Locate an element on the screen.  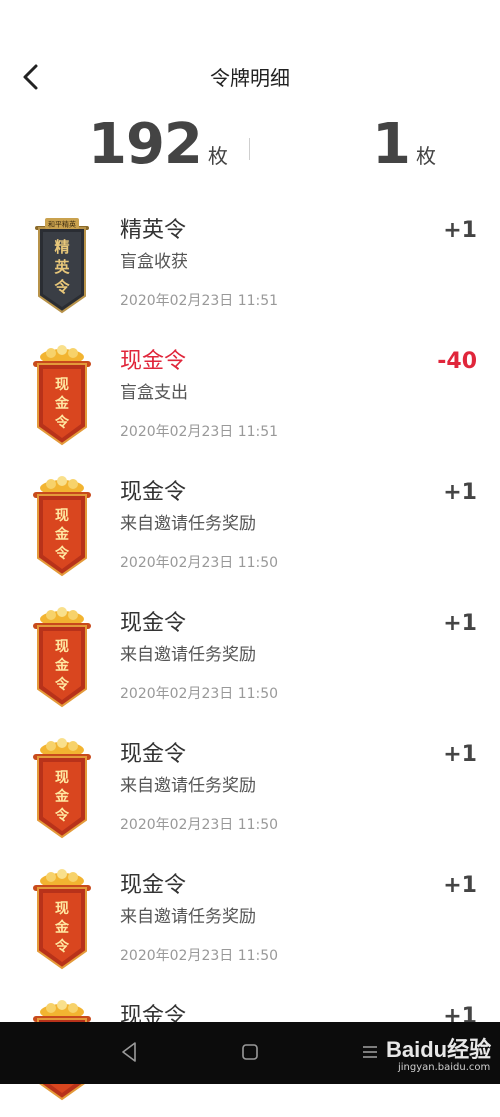
summary-divider is located at coordinates (249, 149).